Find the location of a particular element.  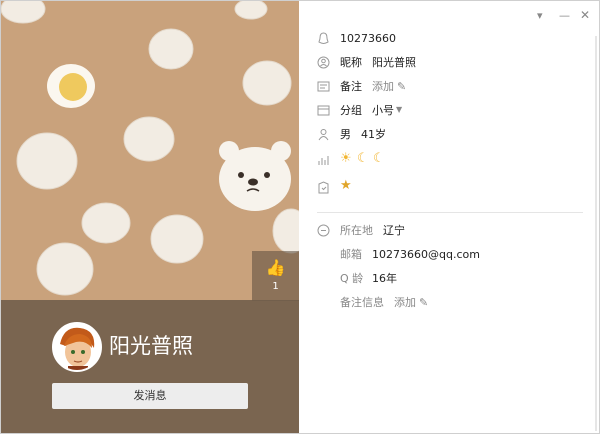

like-button: 👍 1 is located at coordinates (275, 276).